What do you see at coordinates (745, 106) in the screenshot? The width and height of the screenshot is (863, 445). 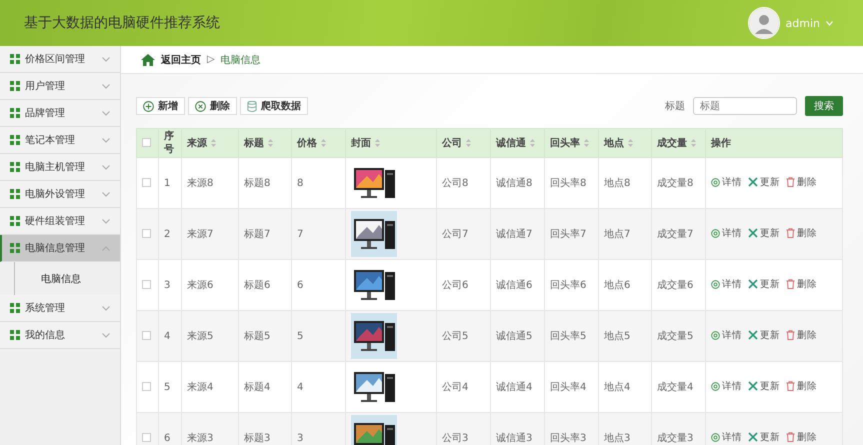 I see `search-field: 标题` at bounding box center [745, 106].